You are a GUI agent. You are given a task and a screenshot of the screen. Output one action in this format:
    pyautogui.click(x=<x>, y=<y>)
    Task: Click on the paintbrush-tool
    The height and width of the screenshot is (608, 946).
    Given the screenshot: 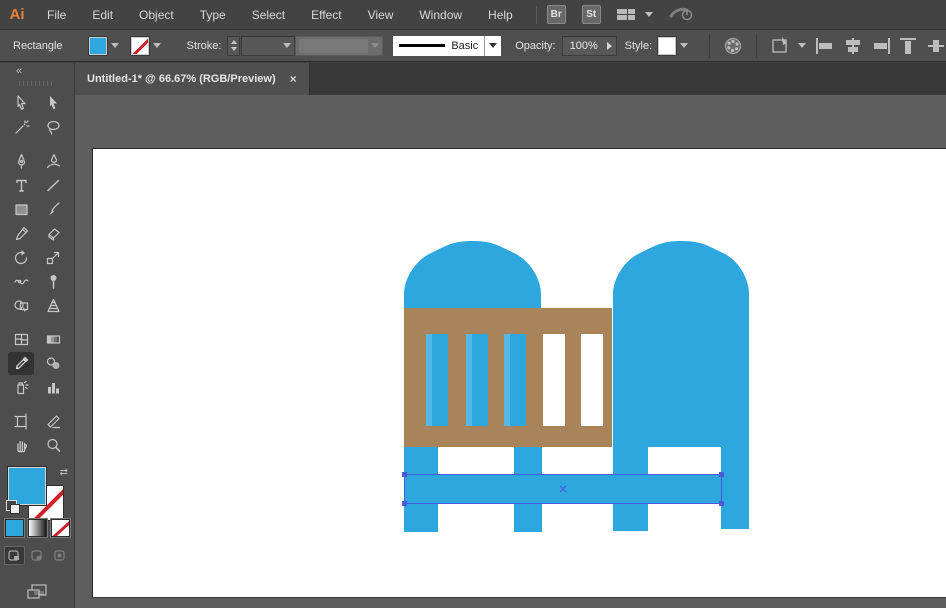 What is the action you would take?
    pyautogui.click(x=53, y=209)
    